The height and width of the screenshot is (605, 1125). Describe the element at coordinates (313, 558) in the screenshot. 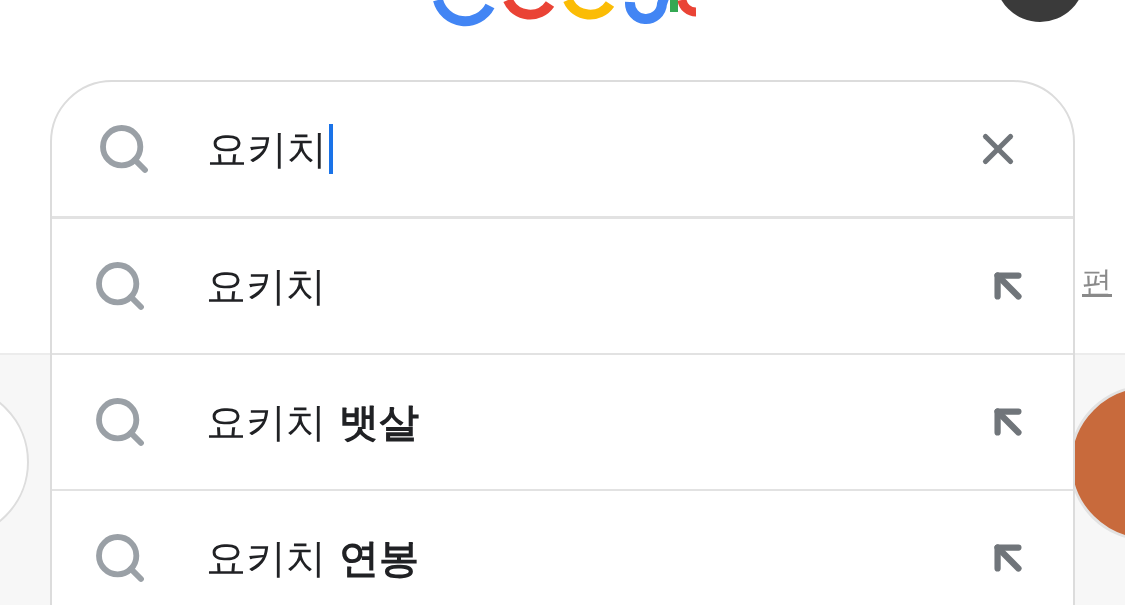

I see `suggestion-text: 요키치 연봉` at that location.